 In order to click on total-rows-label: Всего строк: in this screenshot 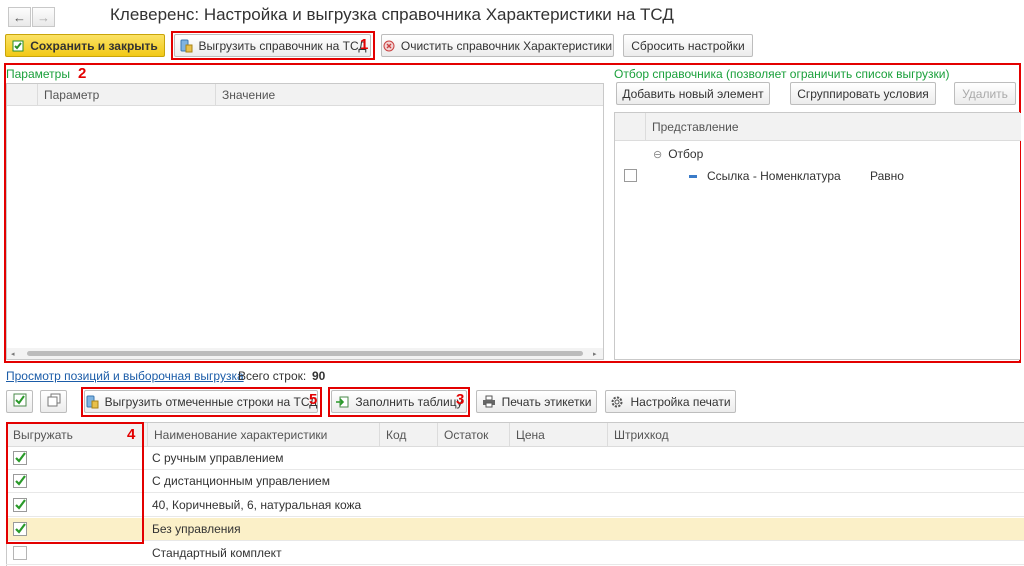, I will do `click(272, 376)`.